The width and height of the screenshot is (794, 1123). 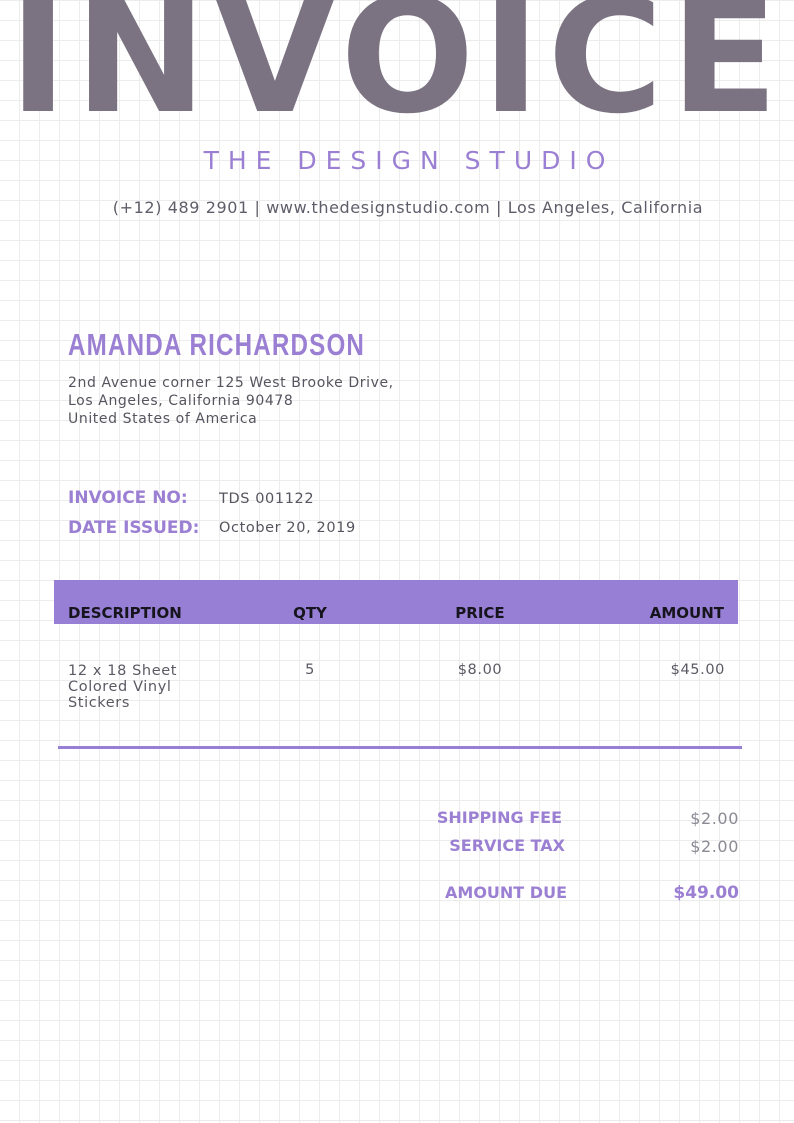 I want to click on shipping-fee-value: $2.00, so click(x=714, y=818).